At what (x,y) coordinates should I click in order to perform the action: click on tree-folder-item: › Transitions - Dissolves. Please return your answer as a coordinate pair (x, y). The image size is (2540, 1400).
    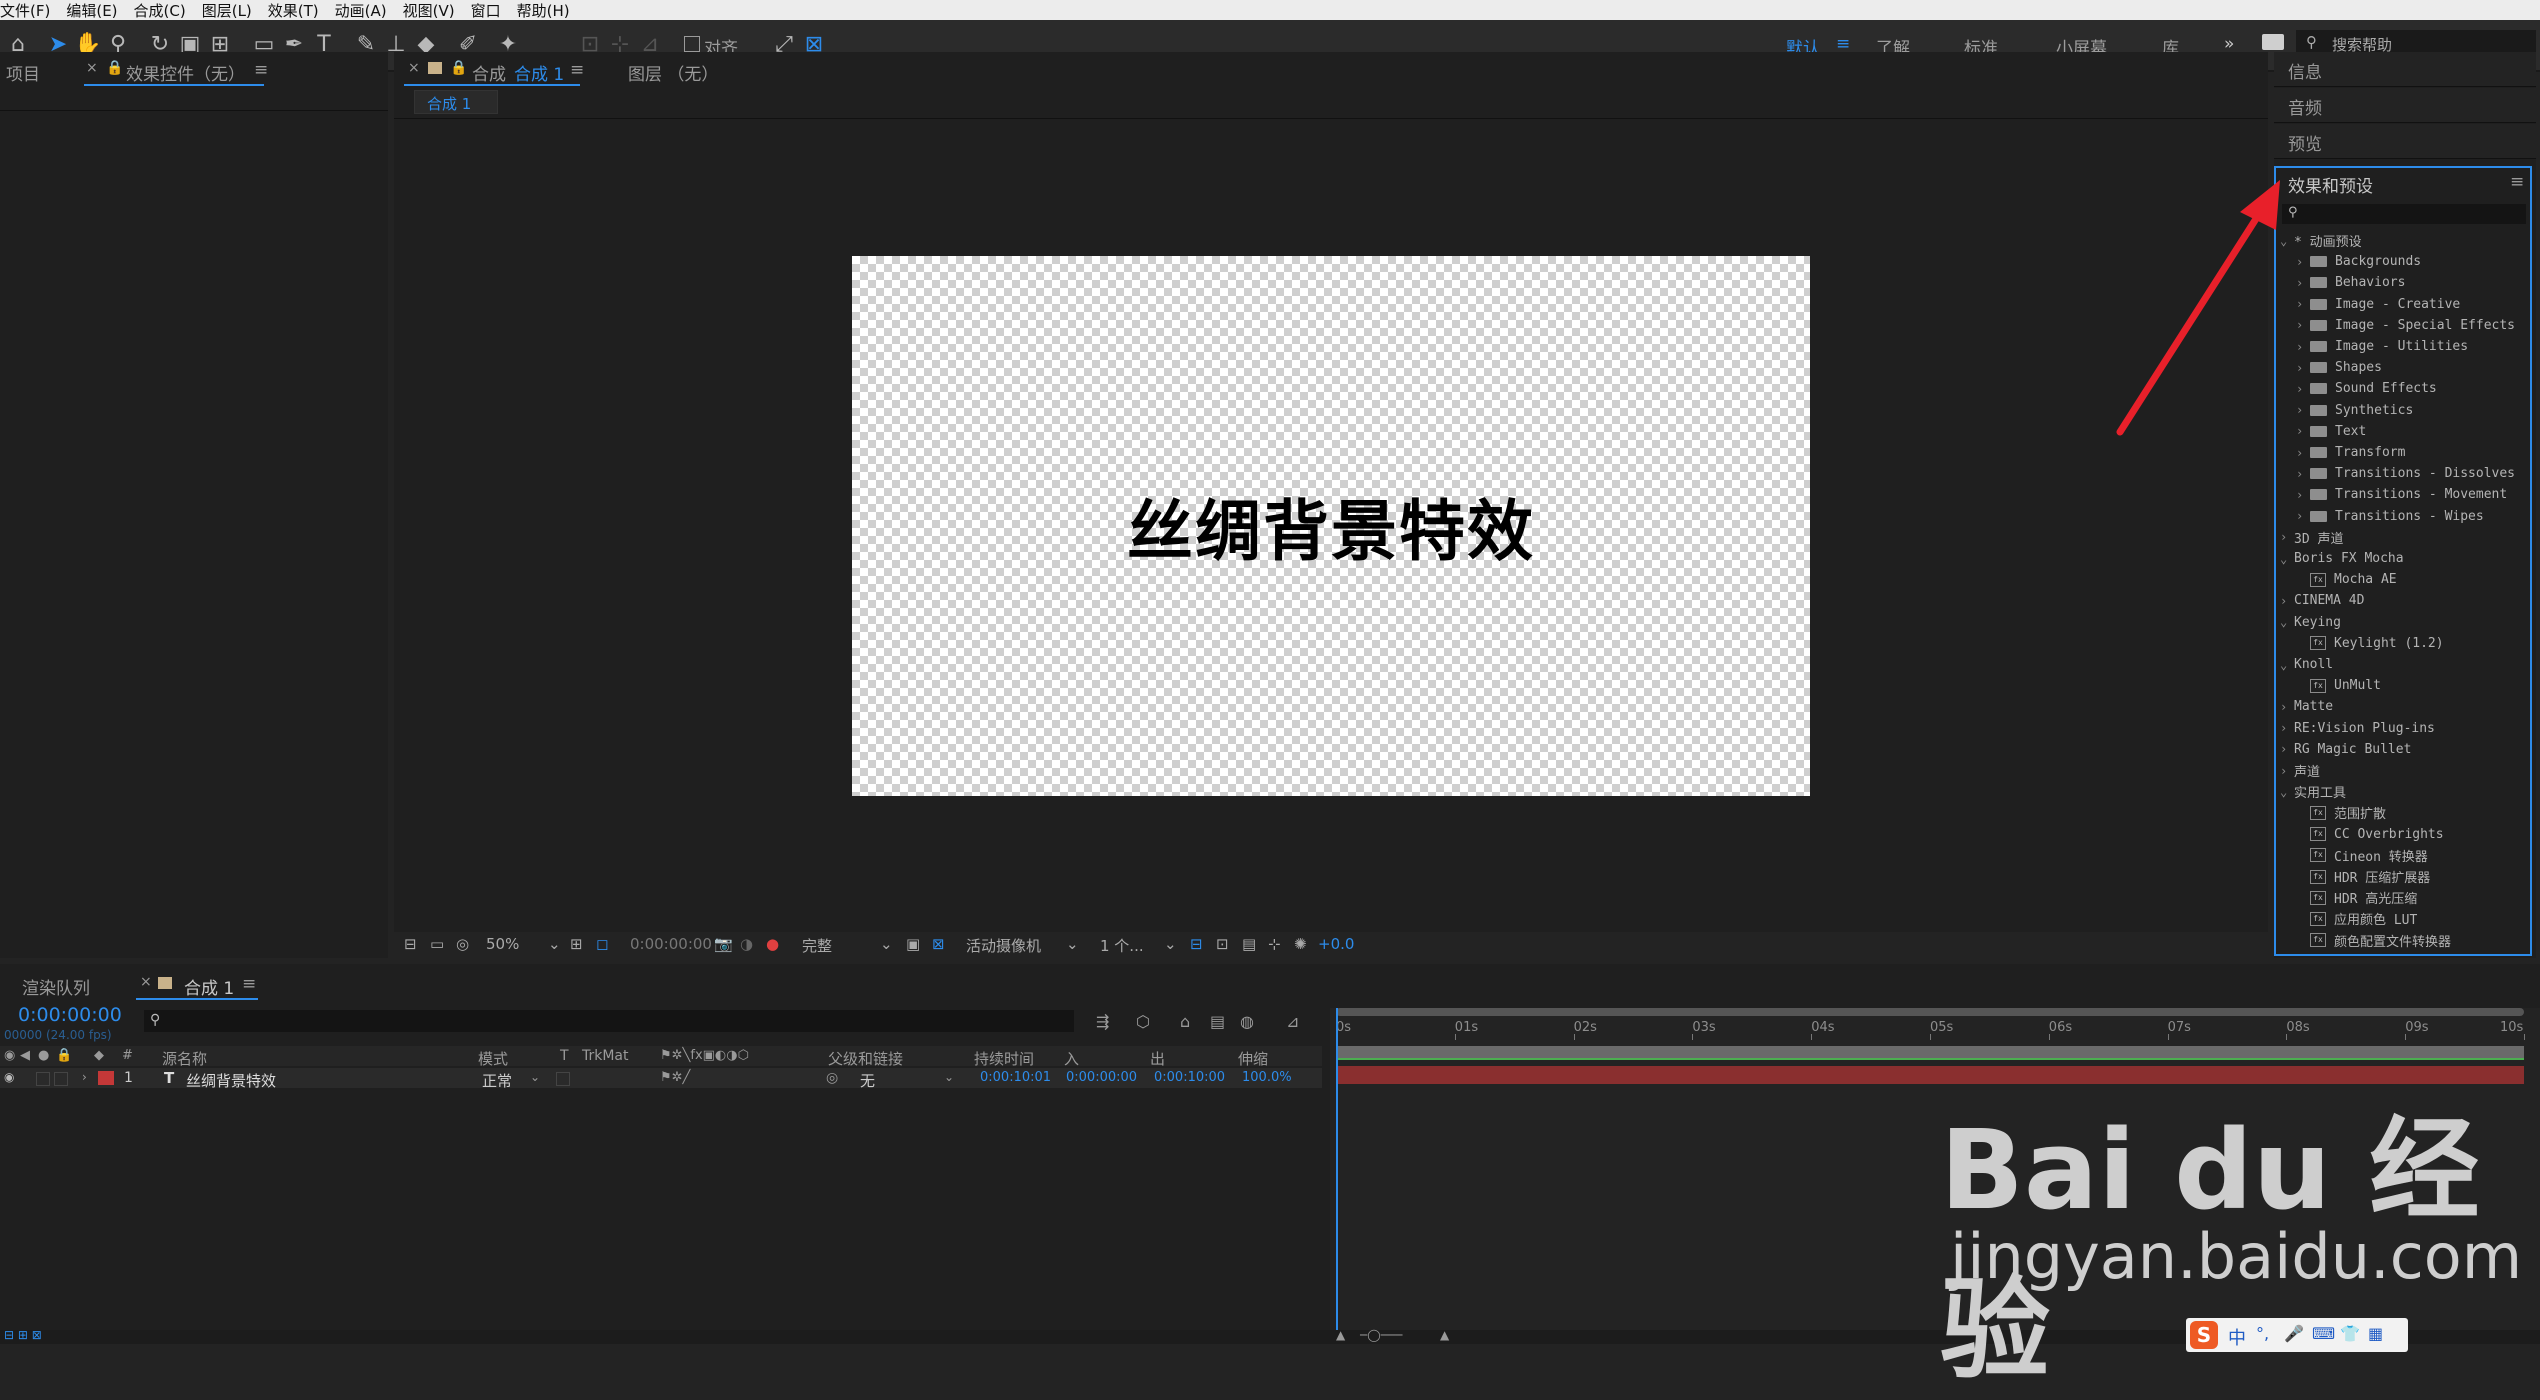
    Looking at the image, I should click on (2397, 473).